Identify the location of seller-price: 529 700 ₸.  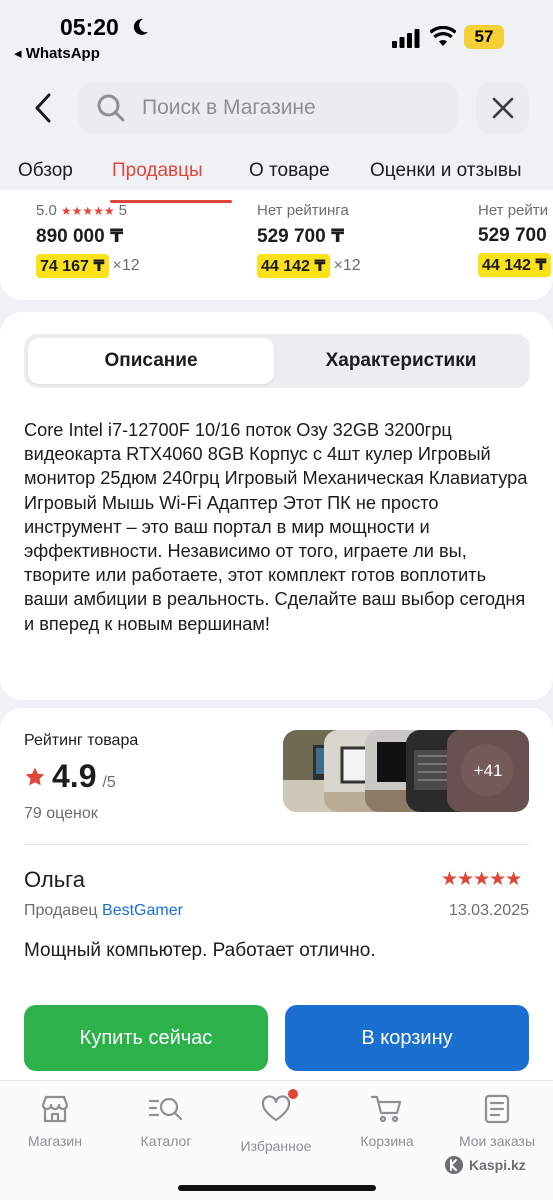
(301, 236).